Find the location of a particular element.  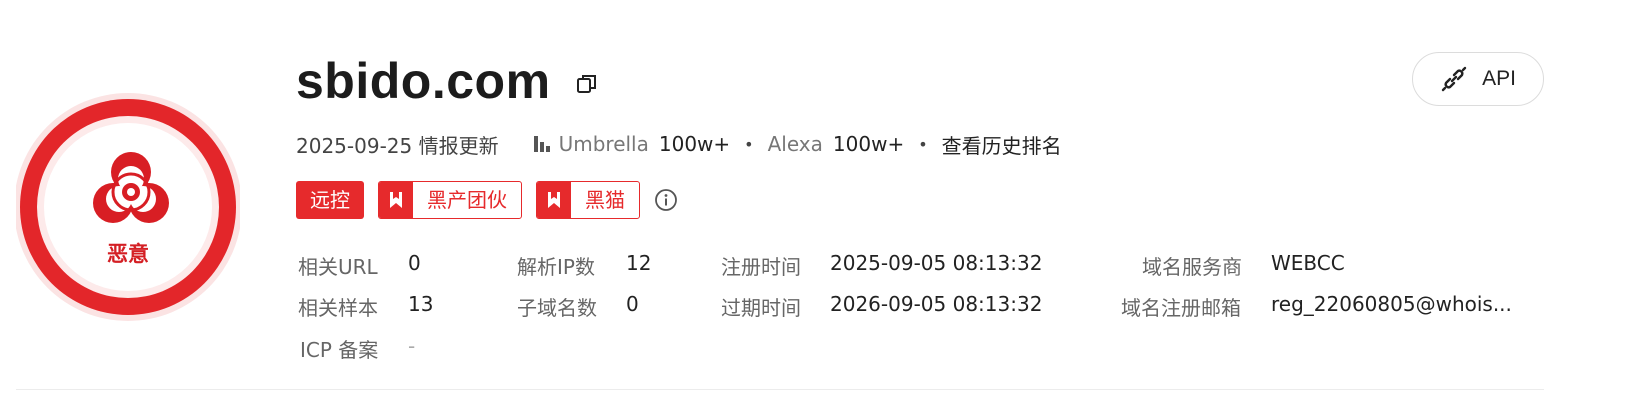

expire-time-value: 2026-09-05 08:13:32 is located at coordinates (936, 304).